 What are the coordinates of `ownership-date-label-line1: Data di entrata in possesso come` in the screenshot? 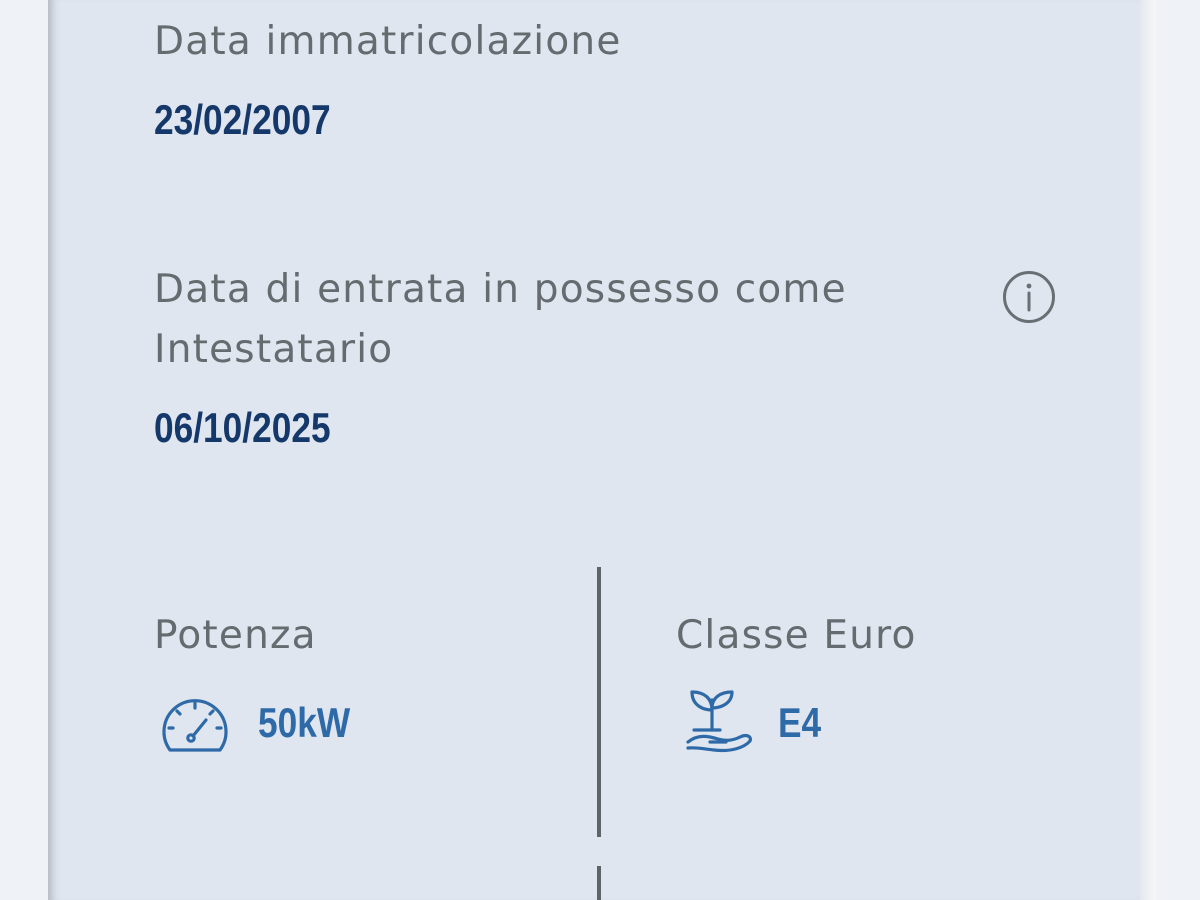 It's located at (500, 289).